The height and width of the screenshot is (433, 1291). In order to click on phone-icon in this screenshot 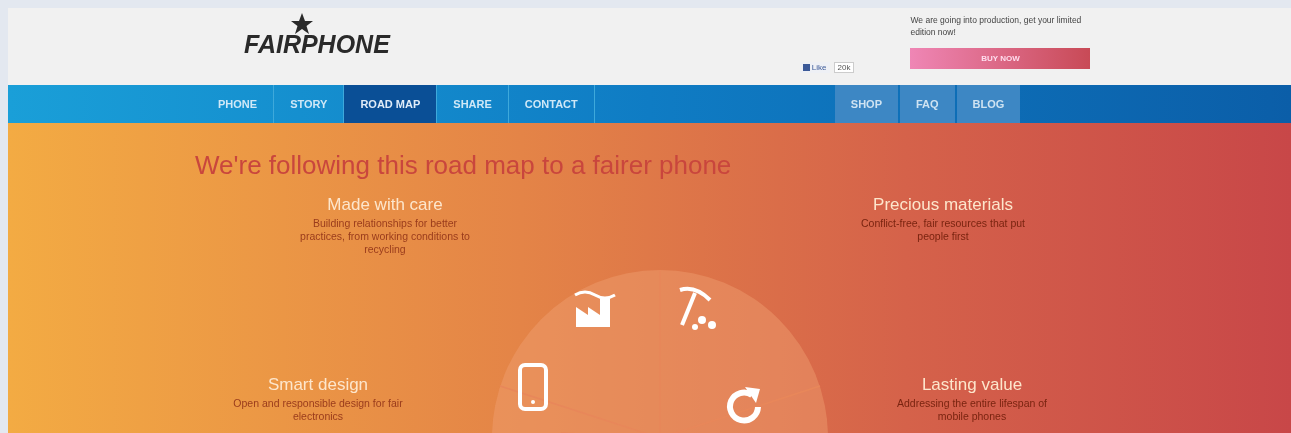, I will do `click(533, 387)`.